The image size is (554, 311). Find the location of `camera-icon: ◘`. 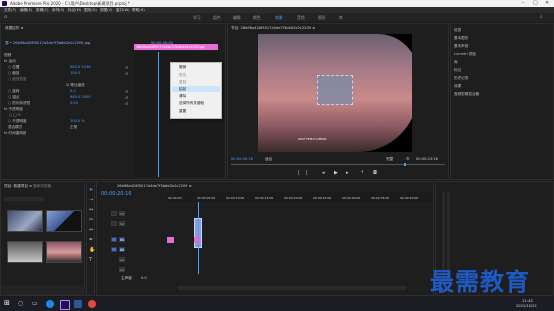

camera-icon: ◘ is located at coordinates (375, 173).